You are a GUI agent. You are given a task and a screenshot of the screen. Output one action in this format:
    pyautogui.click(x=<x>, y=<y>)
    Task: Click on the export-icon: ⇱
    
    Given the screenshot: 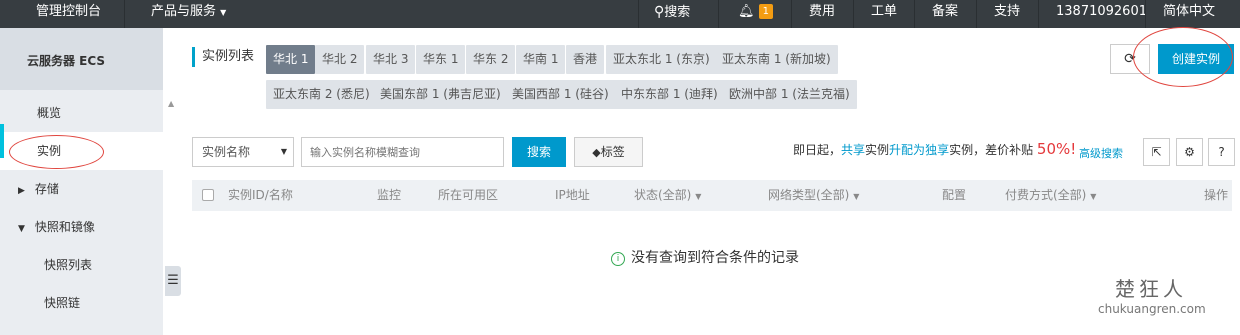 What is the action you would take?
    pyautogui.click(x=1156, y=152)
    